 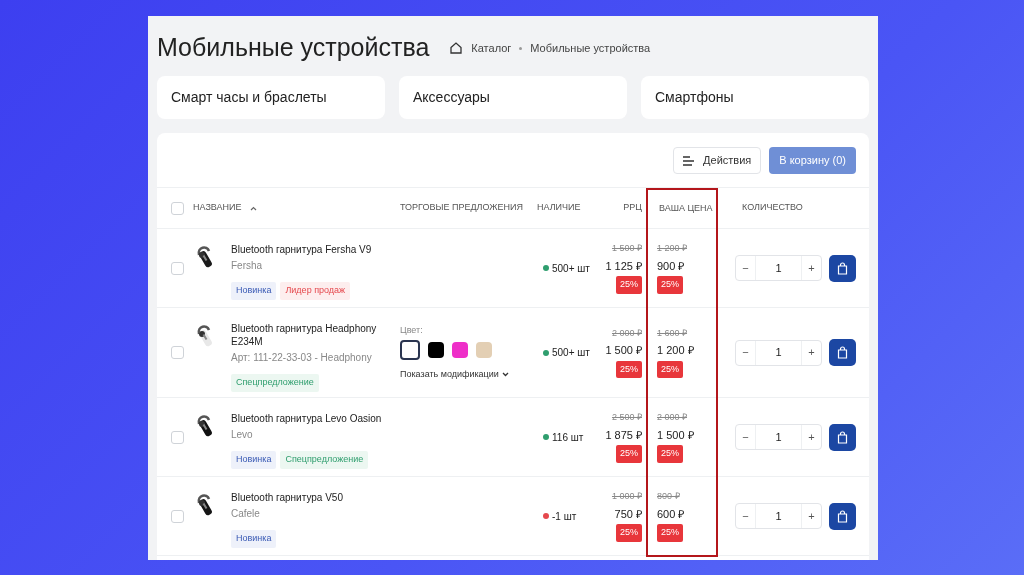 What do you see at coordinates (293, 48) in the screenshot?
I see `page-title: Мобильные устройства` at bounding box center [293, 48].